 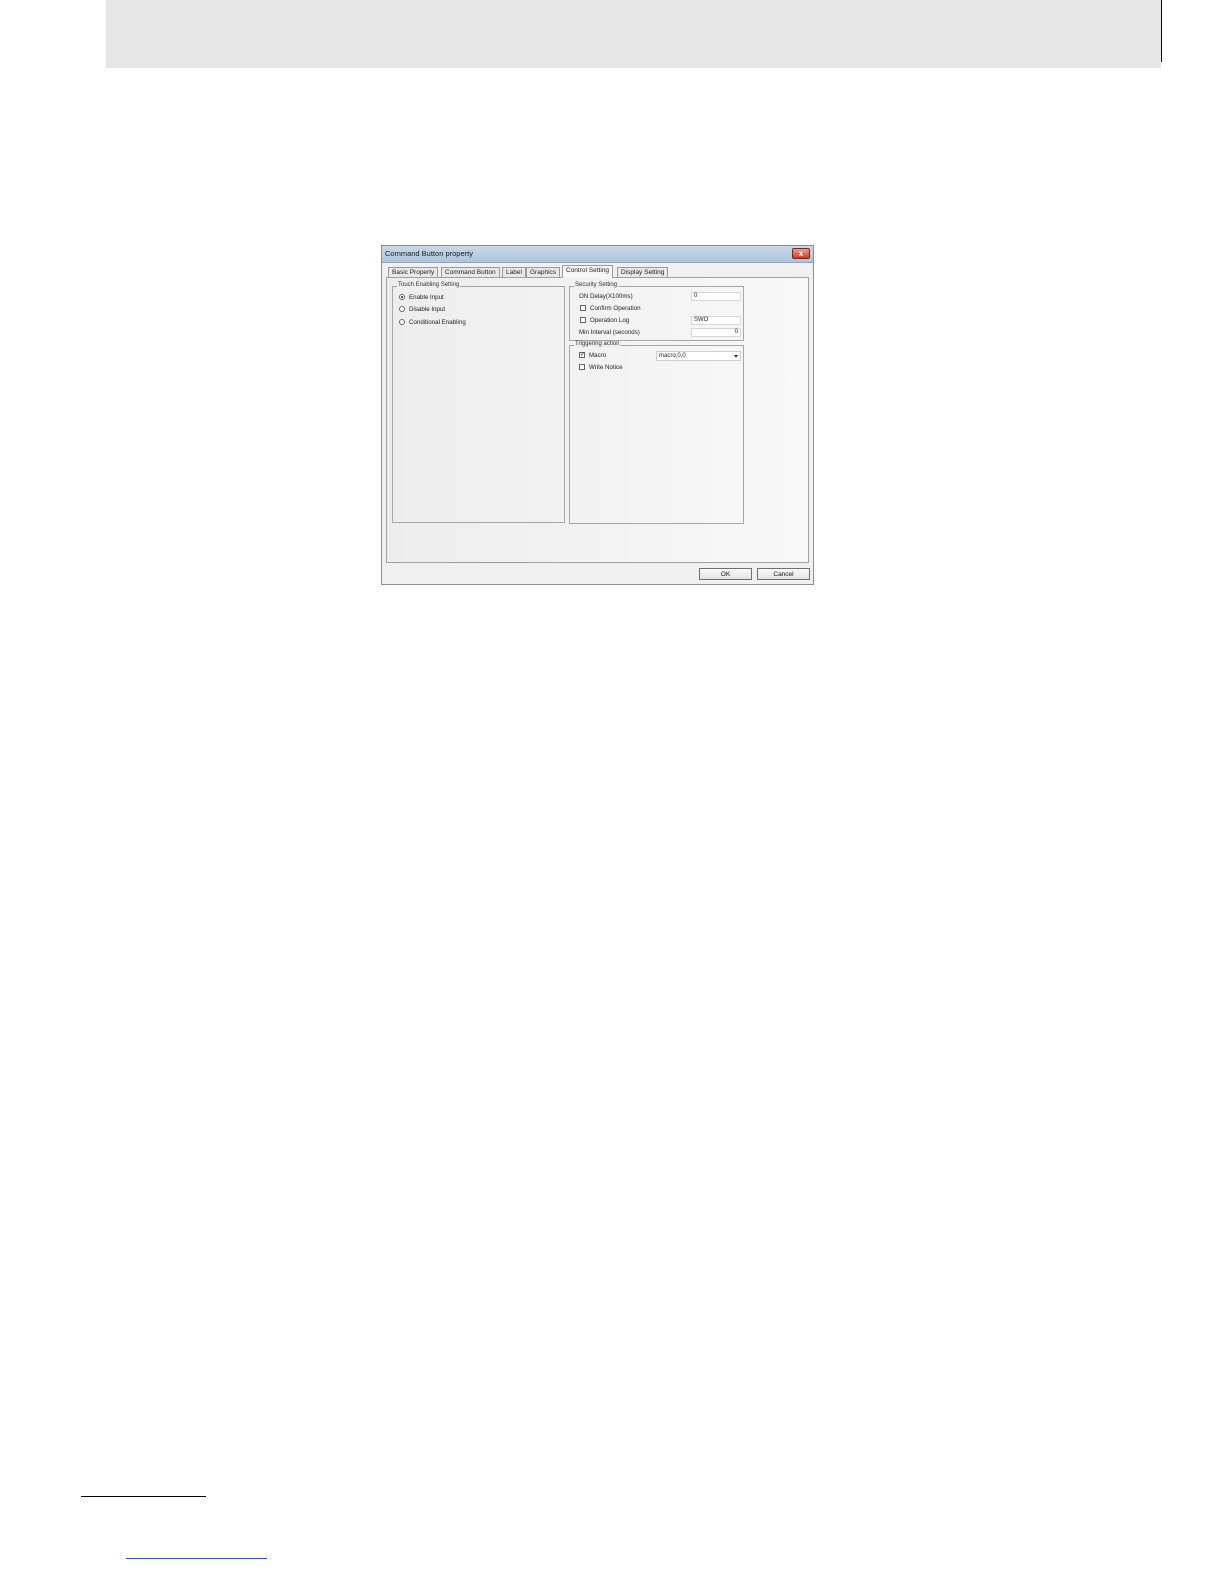 What do you see at coordinates (615, 308) in the screenshot?
I see `confirm-operation-label: Confirm Operation` at bounding box center [615, 308].